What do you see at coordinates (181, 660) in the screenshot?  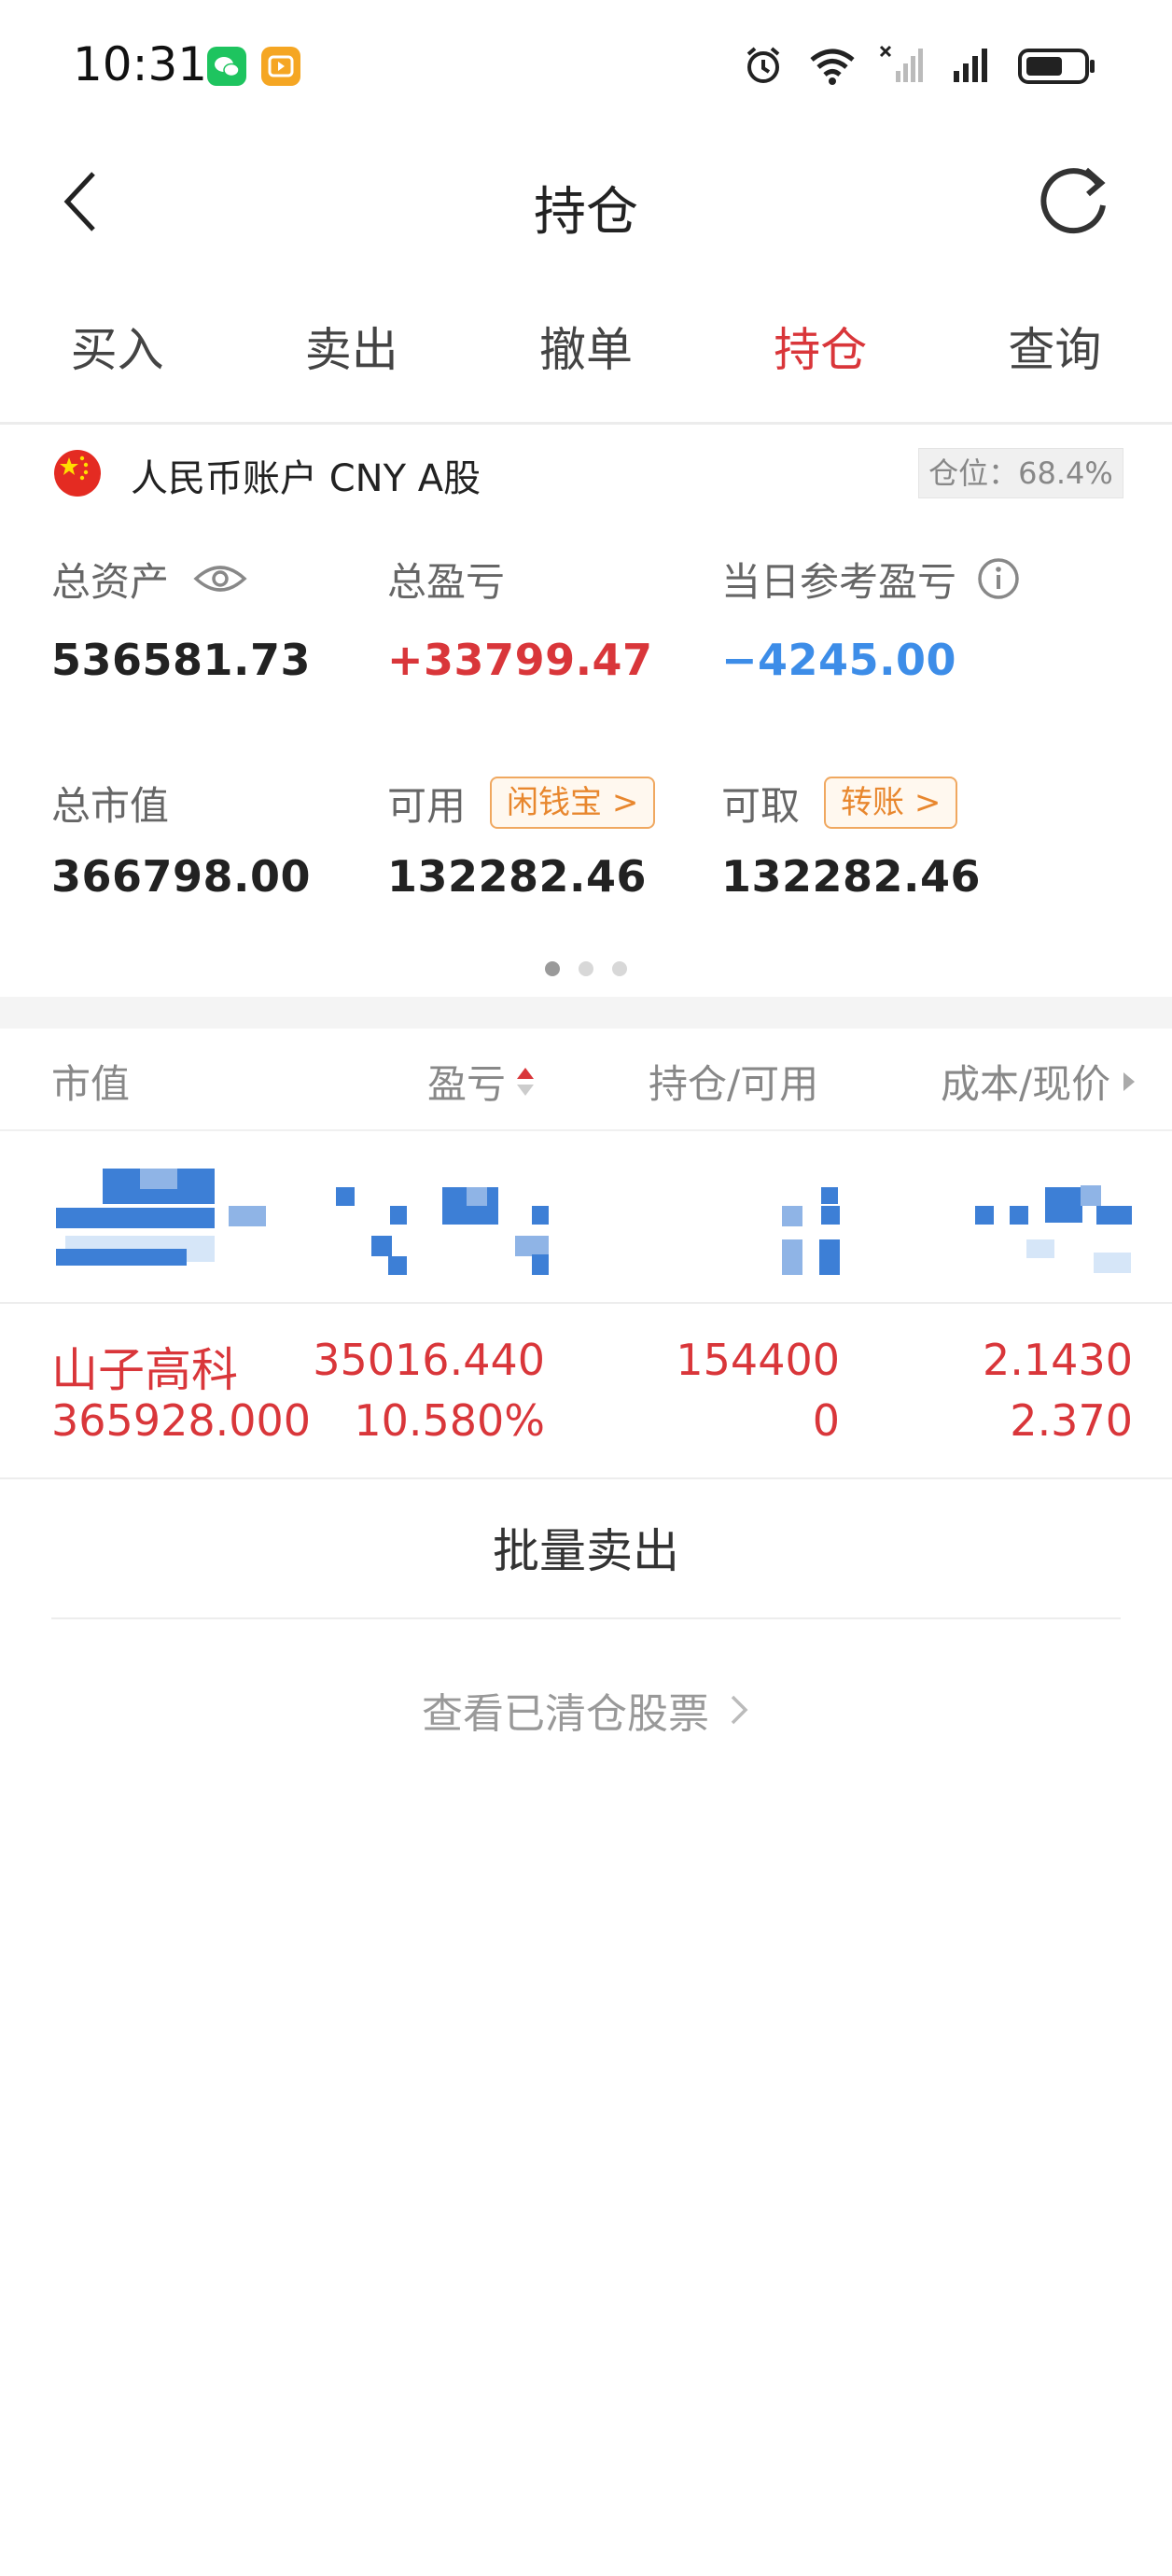 I see `metric-value: 536581.73` at bounding box center [181, 660].